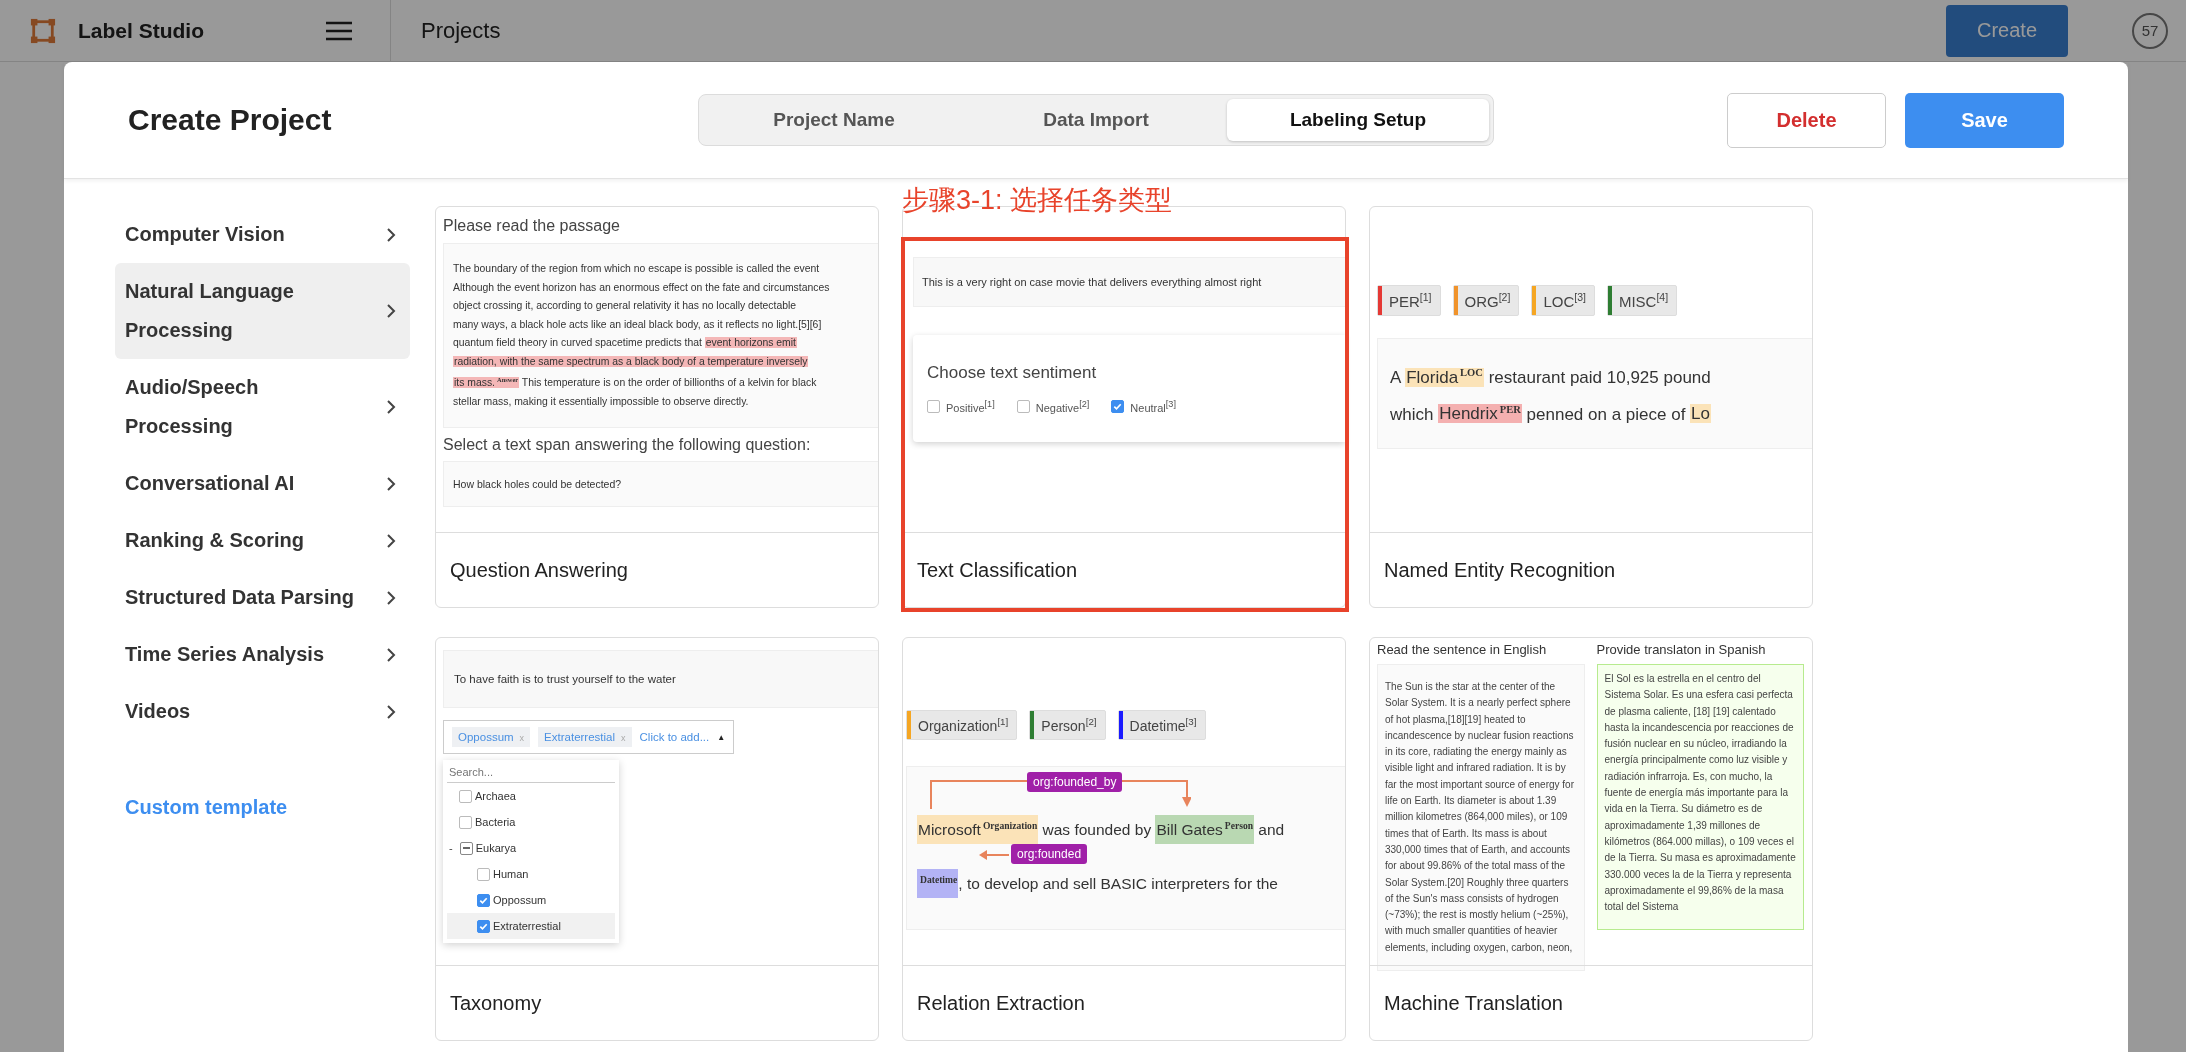  I want to click on template-title: Taxonomy, so click(496, 1003).